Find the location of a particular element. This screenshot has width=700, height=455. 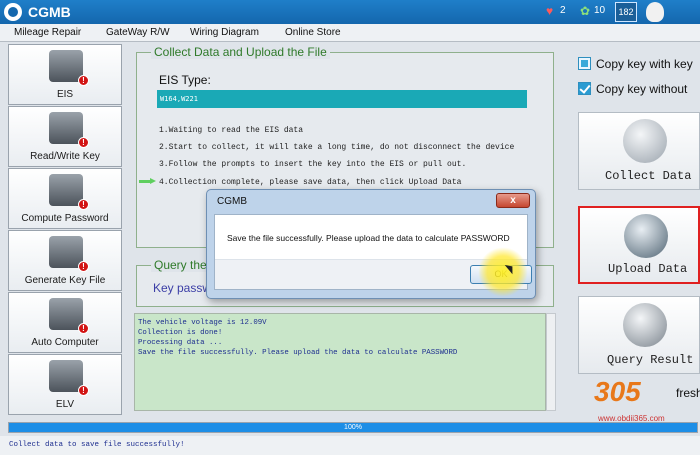

key-password-label: Key passw is located at coordinates (182, 288).